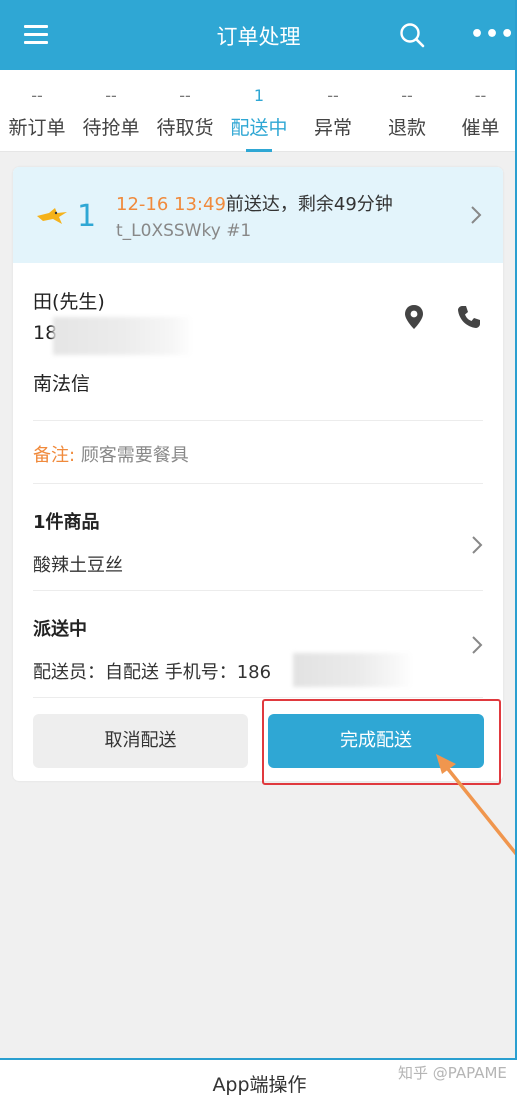 The width and height of the screenshot is (519, 1095). I want to click on customer-address: 南法信, so click(62, 384).